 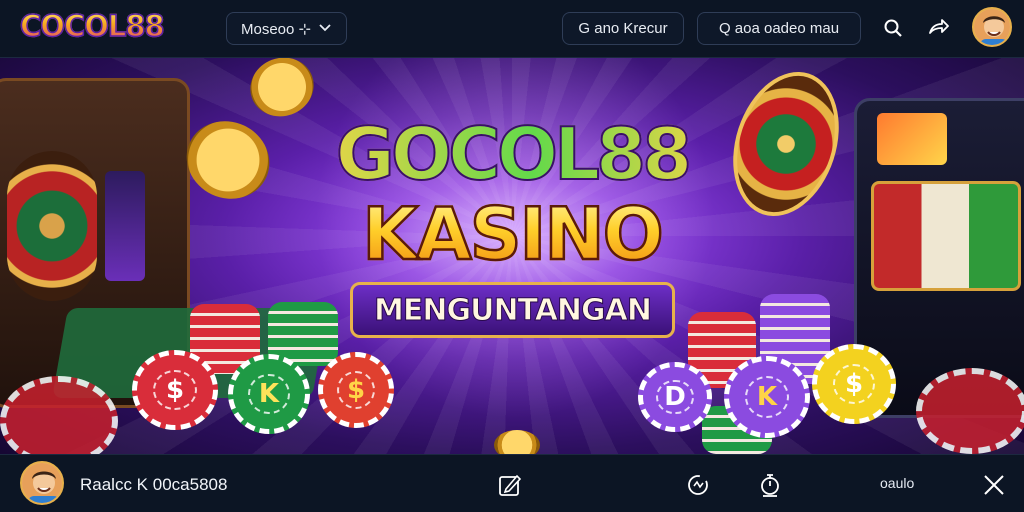 What do you see at coordinates (92, 26) in the screenshot?
I see `site-logo: COCOL88` at bounding box center [92, 26].